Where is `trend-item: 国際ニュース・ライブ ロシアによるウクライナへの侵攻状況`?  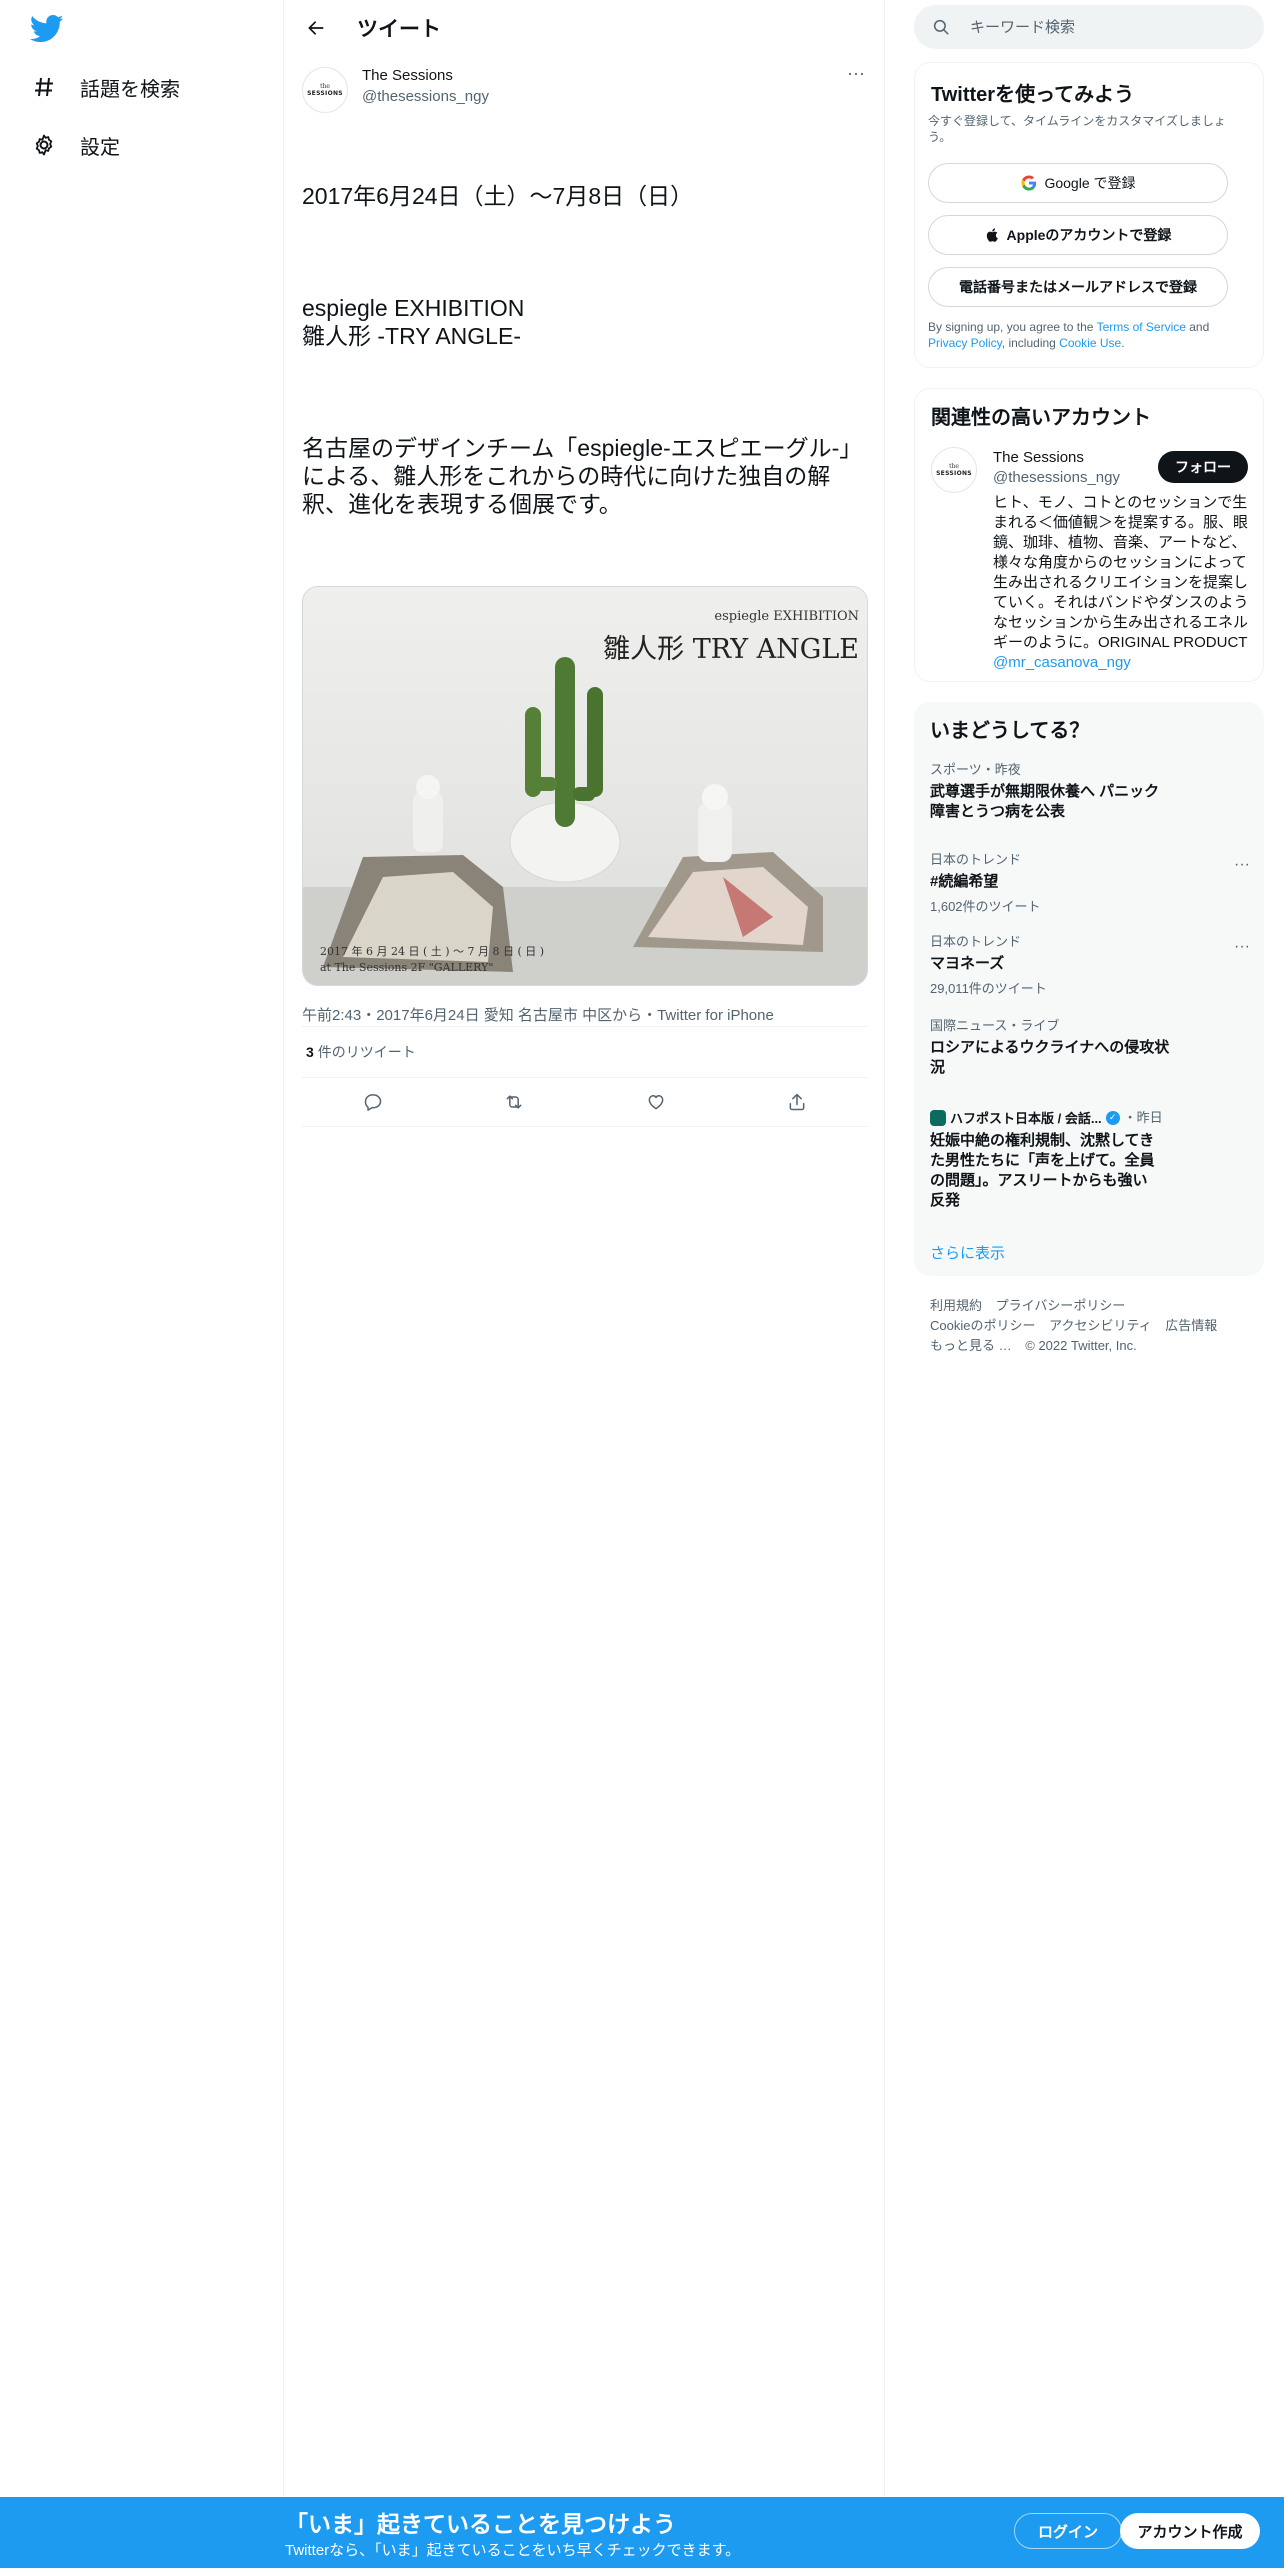 trend-item: 国際ニュース・ライブ ロシアによるウクライナへの侵攻状況 is located at coordinates (1090, 1048).